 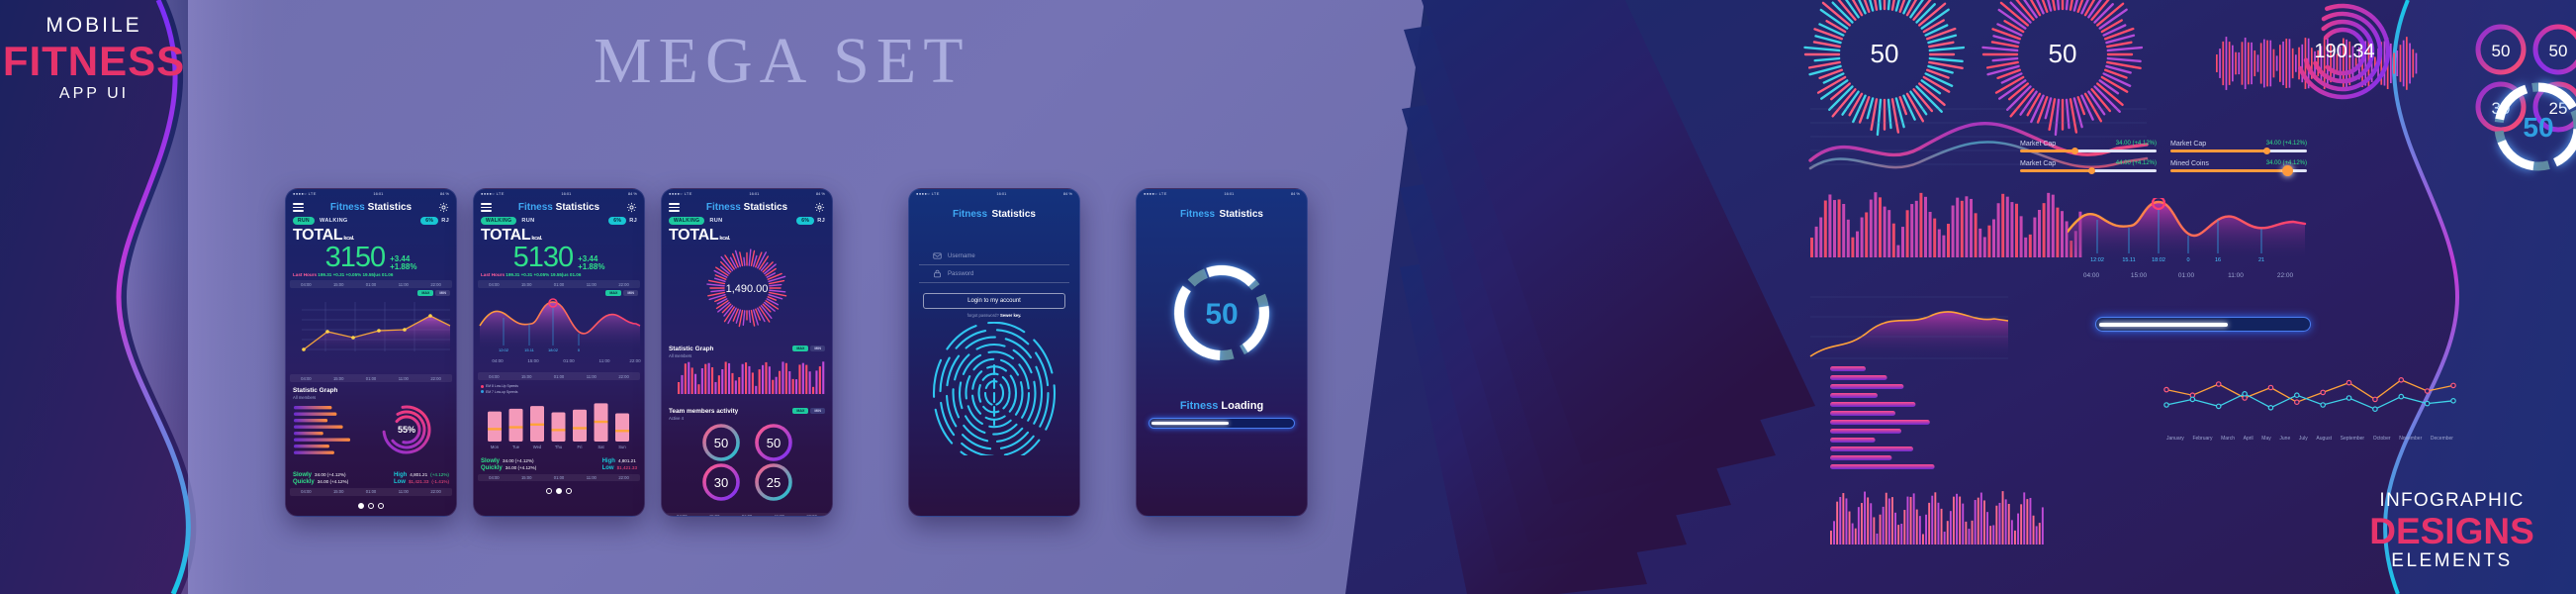 What do you see at coordinates (559, 426) in the screenshot?
I see `weekday-bar-chart: Mon Tue Wed Thu Fri Sat Sun` at bounding box center [559, 426].